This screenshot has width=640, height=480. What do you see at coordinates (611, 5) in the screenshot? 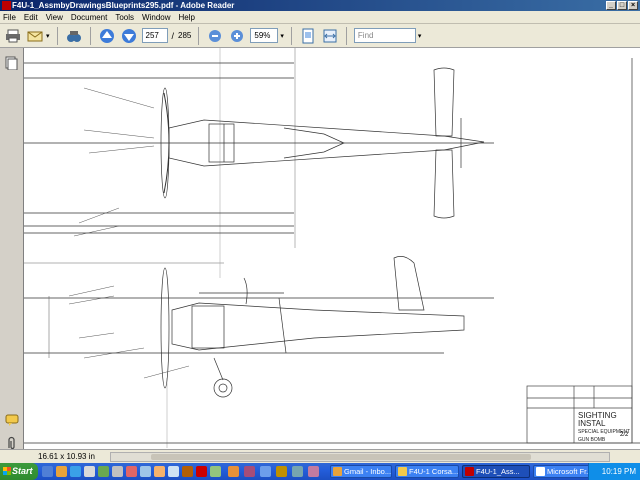
I see `minimize-button: _` at bounding box center [611, 5].